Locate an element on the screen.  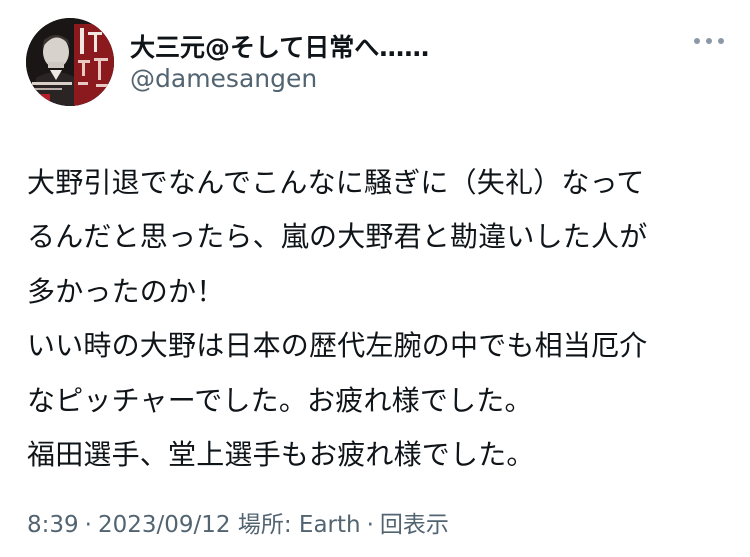
tweet-time: 8:39 is located at coordinates (53, 525).